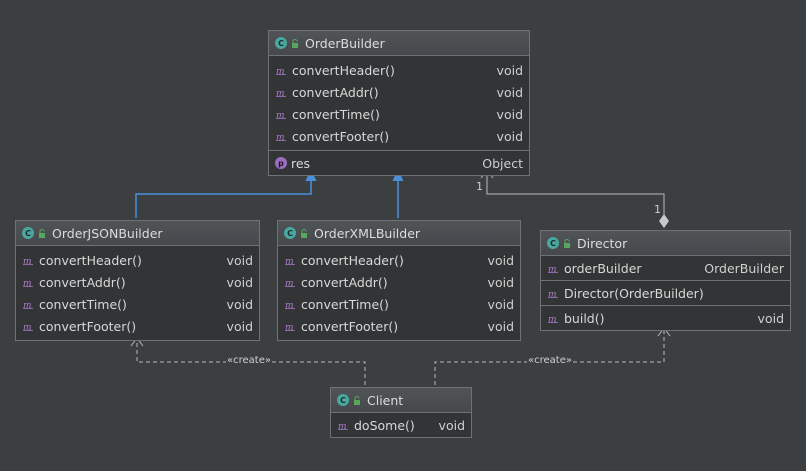 The width and height of the screenshot is (806, 471). What do you see at coordinates (107, 233) in the screenshot?
I see `class-name: OrderJSONBuilder` at bounding box center [107, 233].